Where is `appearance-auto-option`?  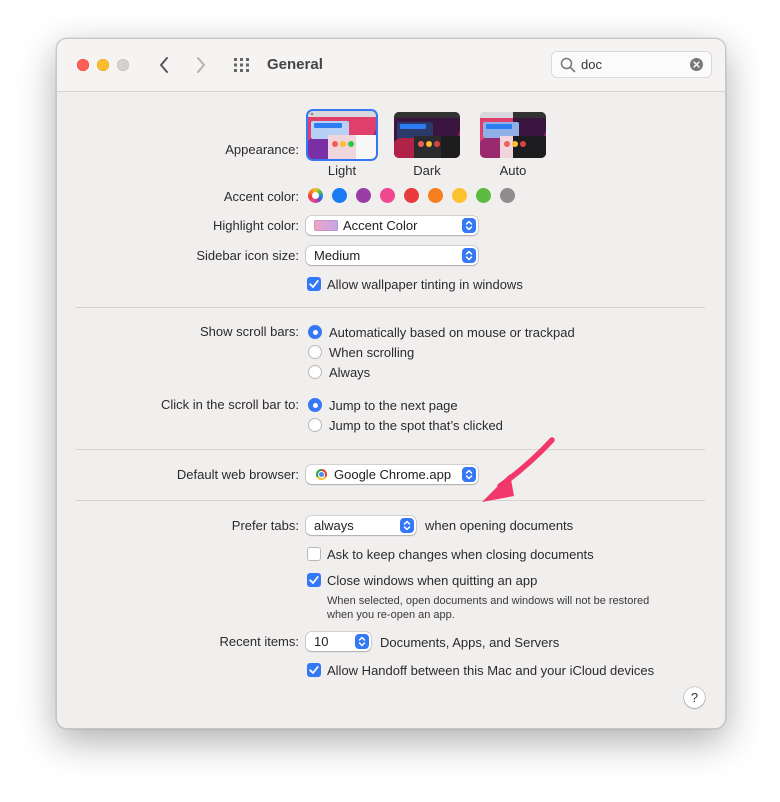
appearance-auto-option is located at coordinates (513, 135).